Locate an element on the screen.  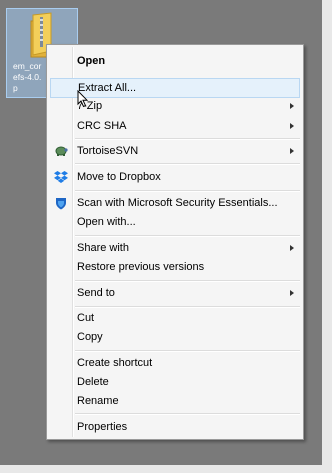
menu-item-label: Send to is located at coordinates (96, 293).